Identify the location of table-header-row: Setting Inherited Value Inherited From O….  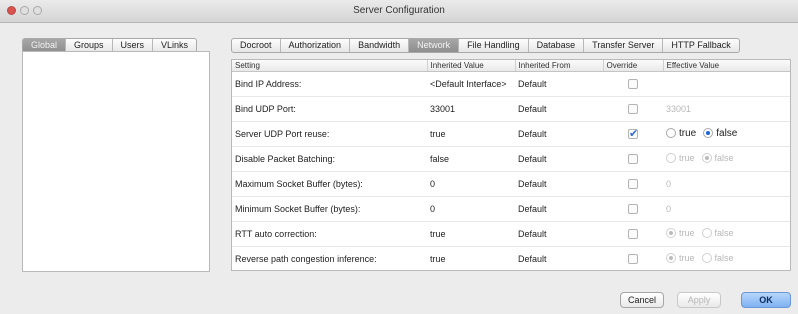
(511, 66).